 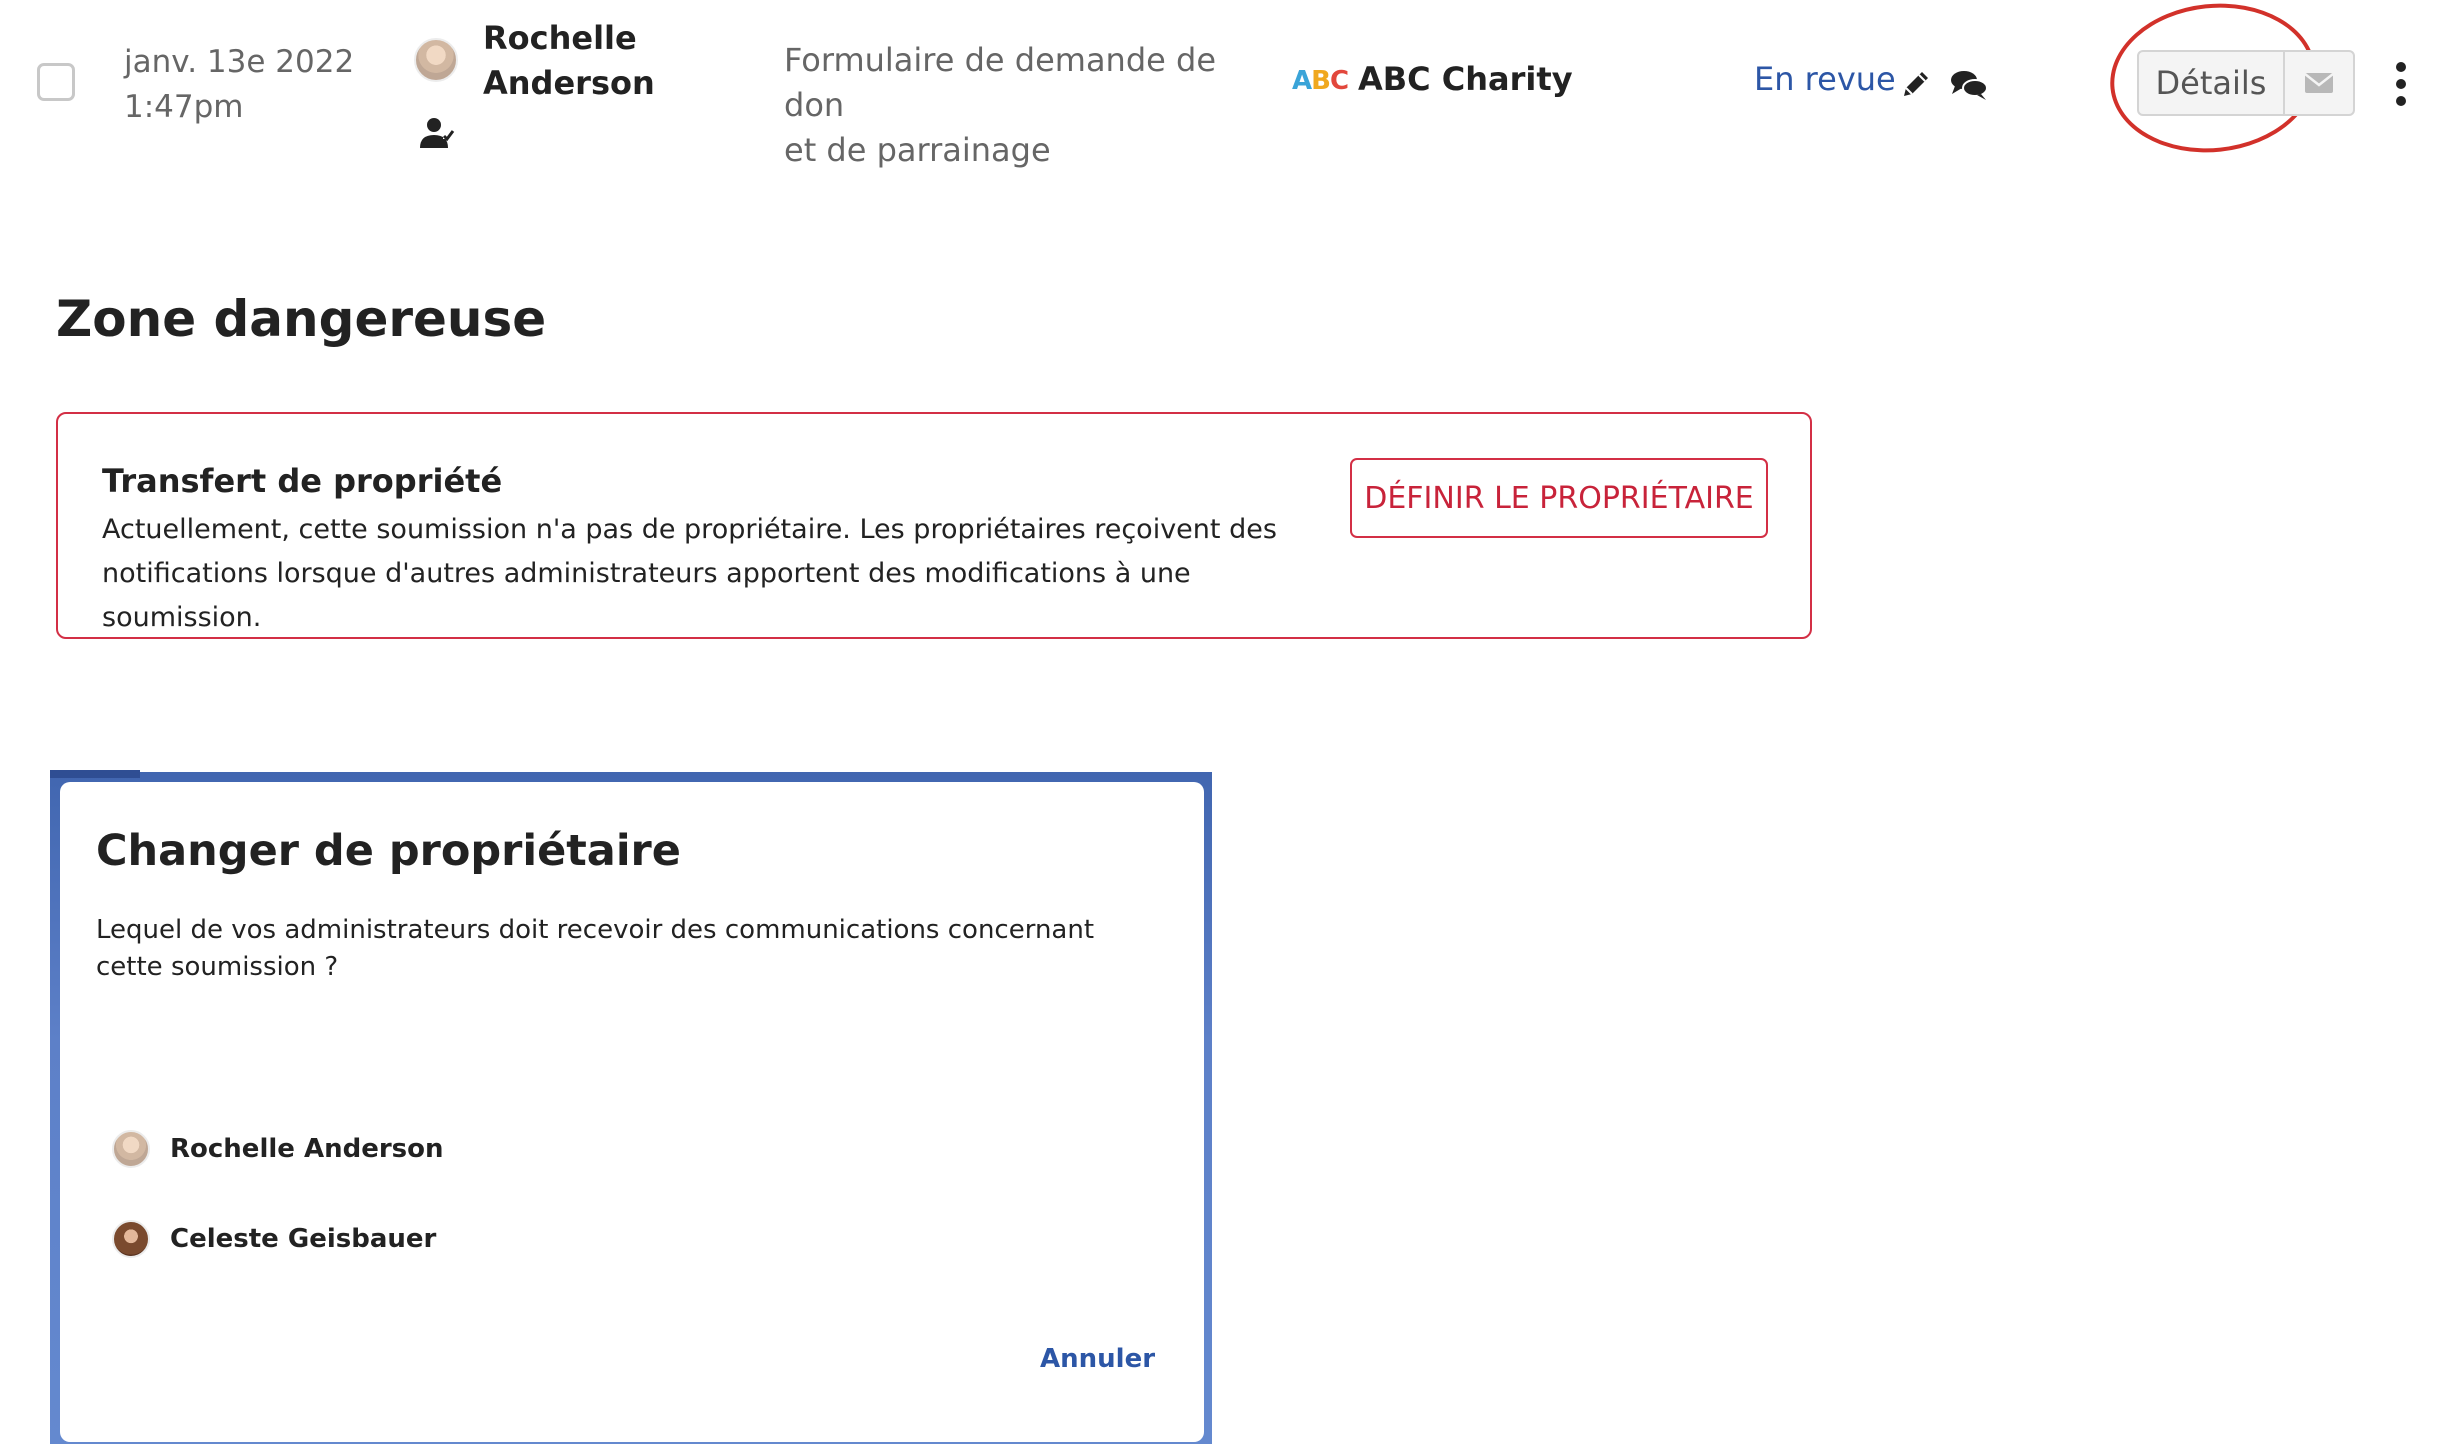 What do you see at coordinates (1969, 85) in the screenshot?
I see `comments-icon` at bounding box center [1969, 85].